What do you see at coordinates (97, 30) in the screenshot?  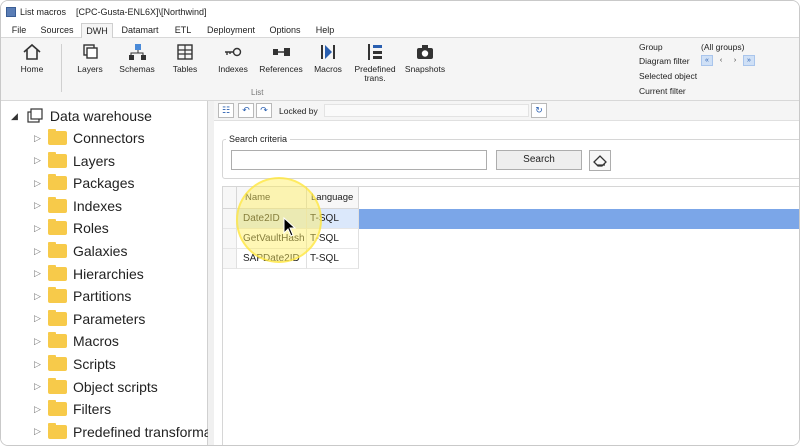 I see `tab-dwh: DWH` at bounding box center [97, 30].